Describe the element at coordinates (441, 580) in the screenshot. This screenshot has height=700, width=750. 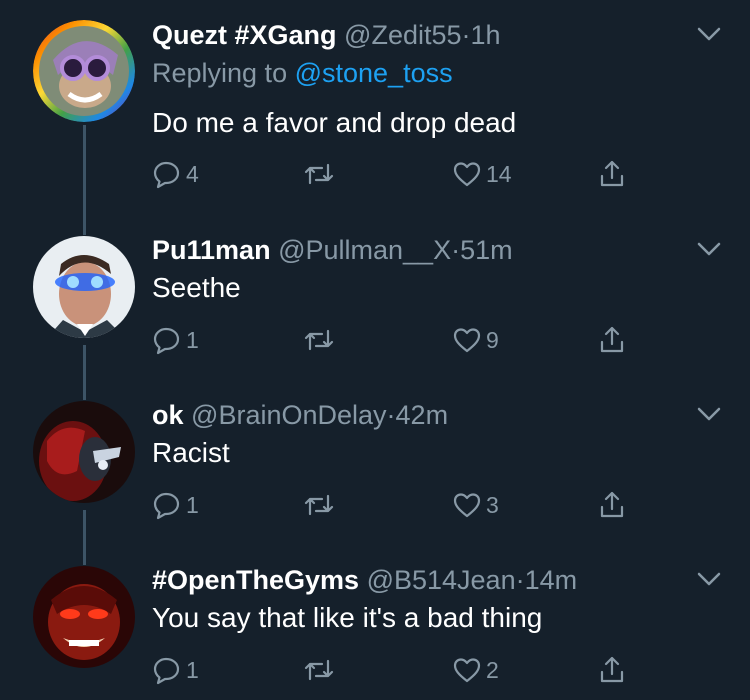
I see `user-handle: @B514Jean` at that location.